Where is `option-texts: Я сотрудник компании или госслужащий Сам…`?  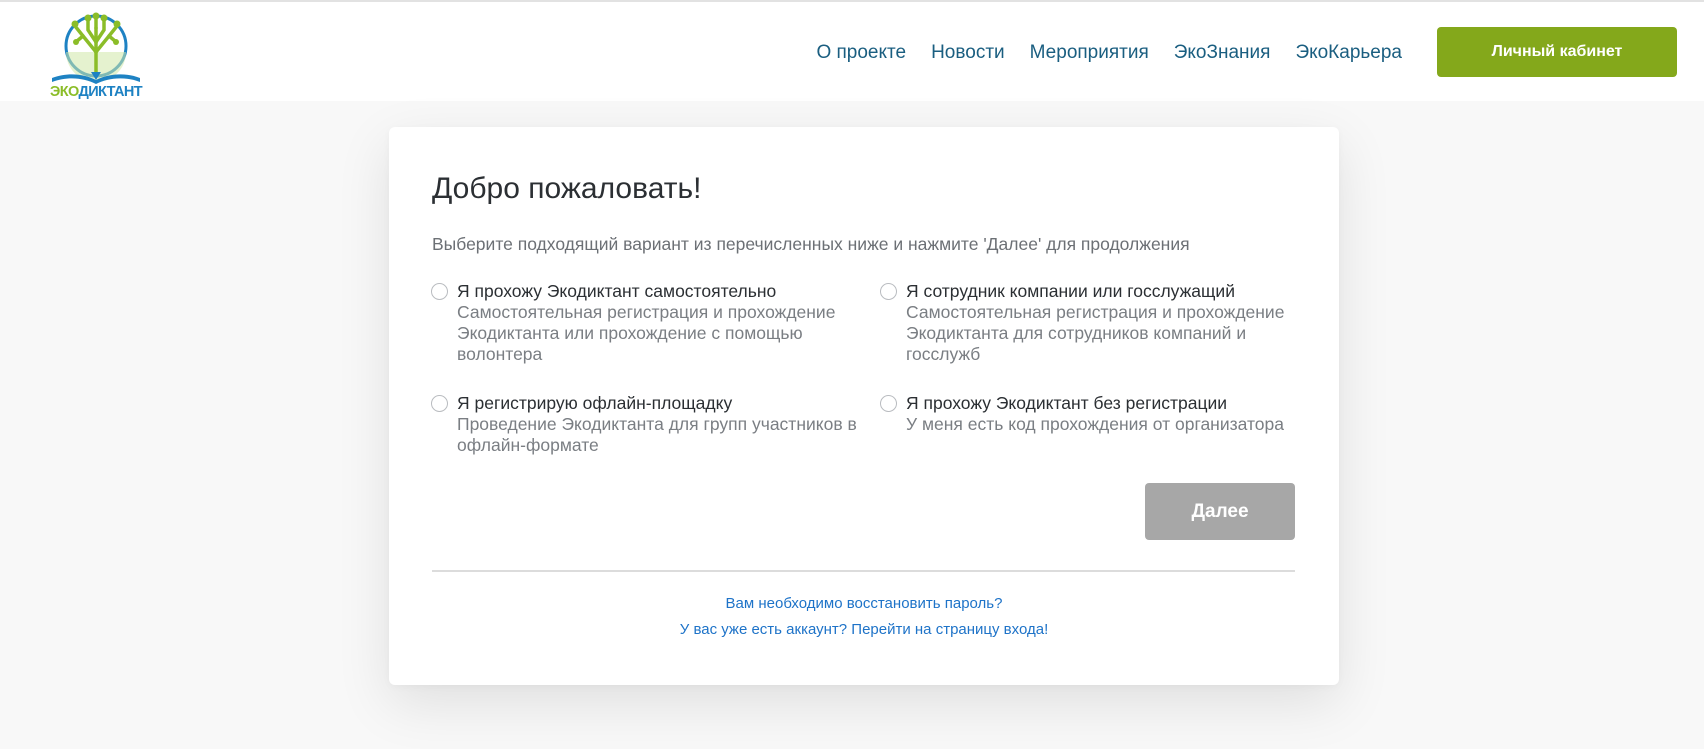 option-texts: Я сотрудник компании или госслужащий Сам… is located at coordinates (1106, 323).